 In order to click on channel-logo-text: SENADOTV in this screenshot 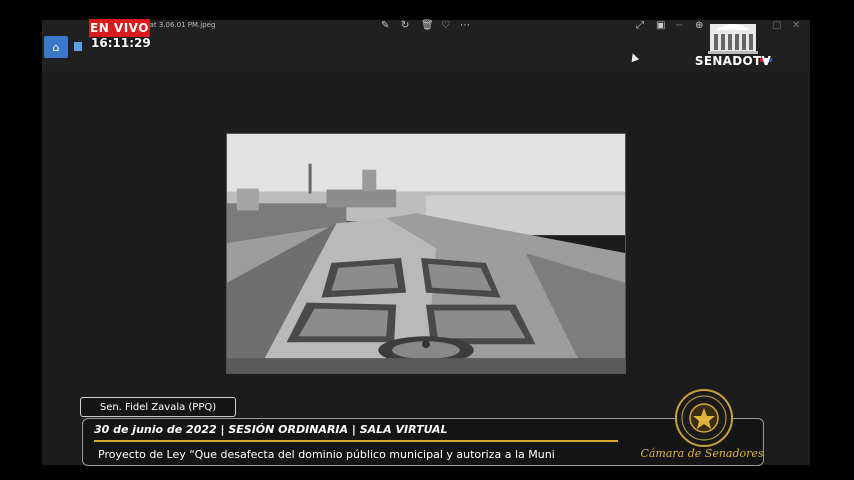, I will do `click(733, 61)`.